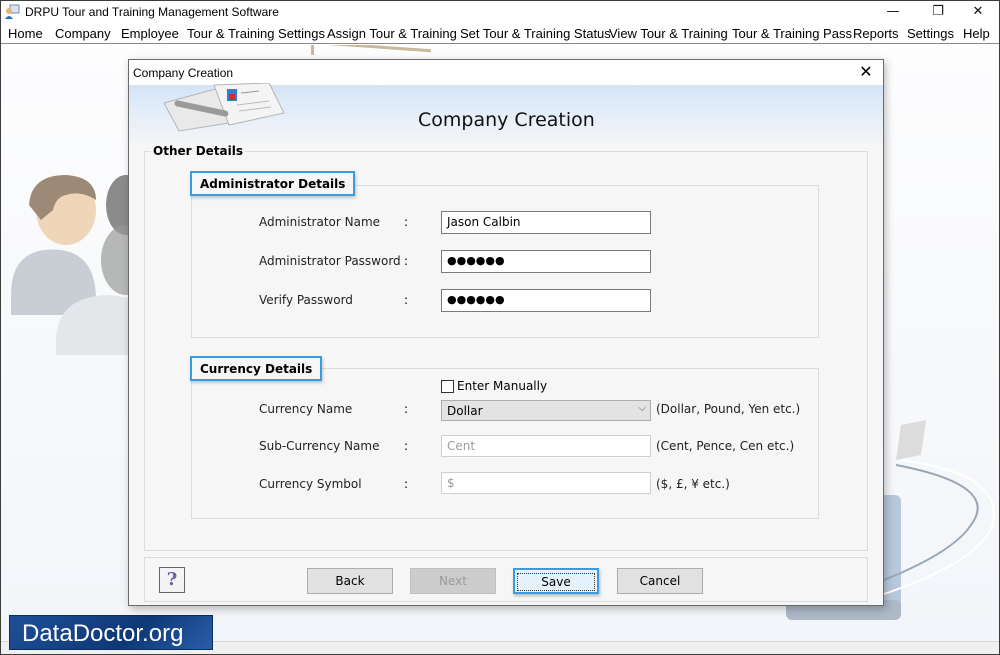 The width and height of the screenshot is (1000, 655). Describe the element at coordinates (535, 33) in the screenshot. I see `menu-set-tour-training-status: Set Tour & Training Status` at that location.